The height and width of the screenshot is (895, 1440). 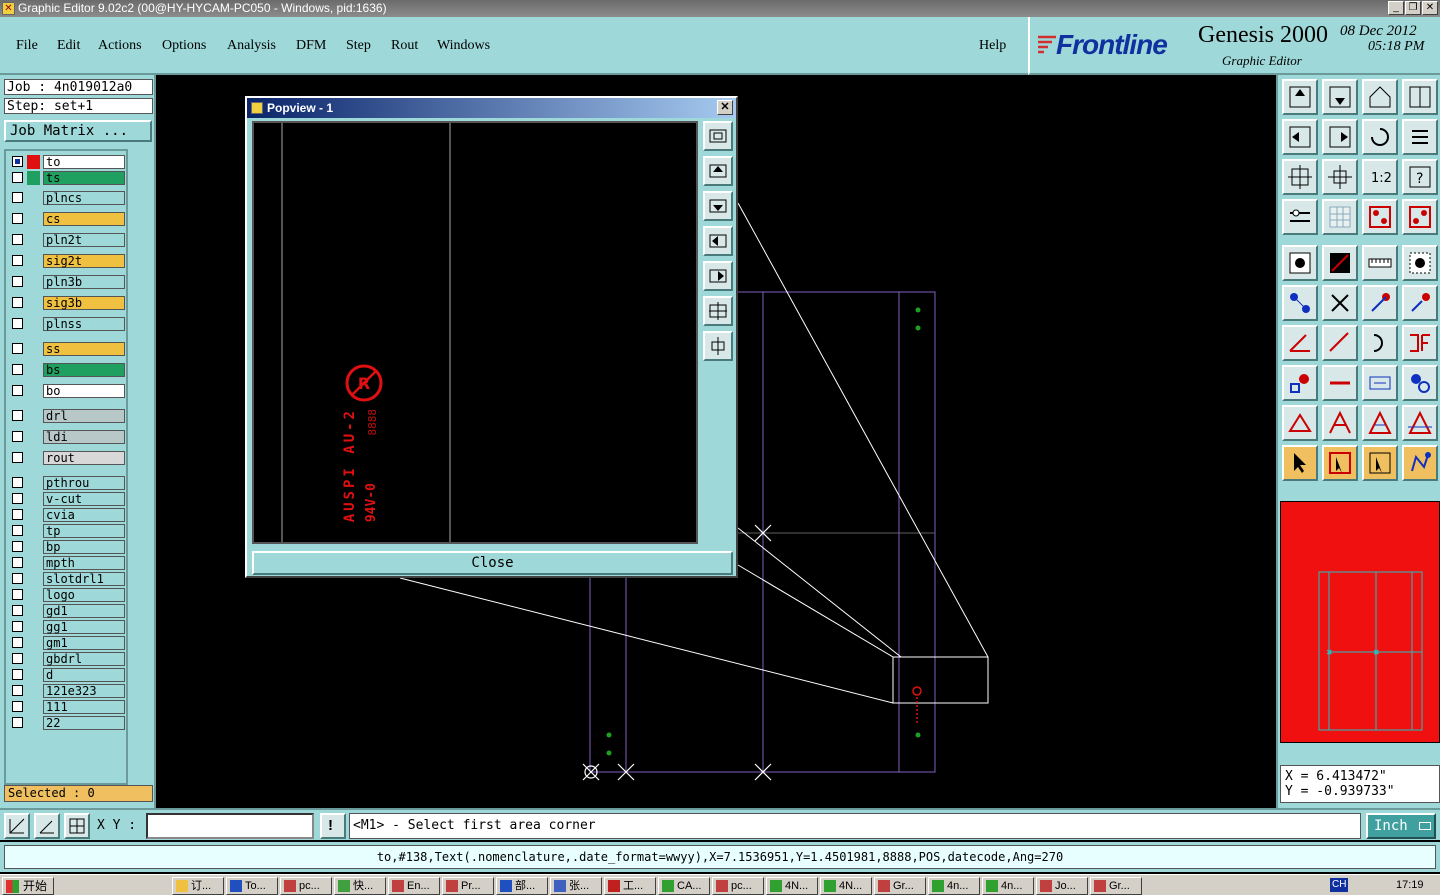 I want to click on undo-button, so click(x=1380, y=137).